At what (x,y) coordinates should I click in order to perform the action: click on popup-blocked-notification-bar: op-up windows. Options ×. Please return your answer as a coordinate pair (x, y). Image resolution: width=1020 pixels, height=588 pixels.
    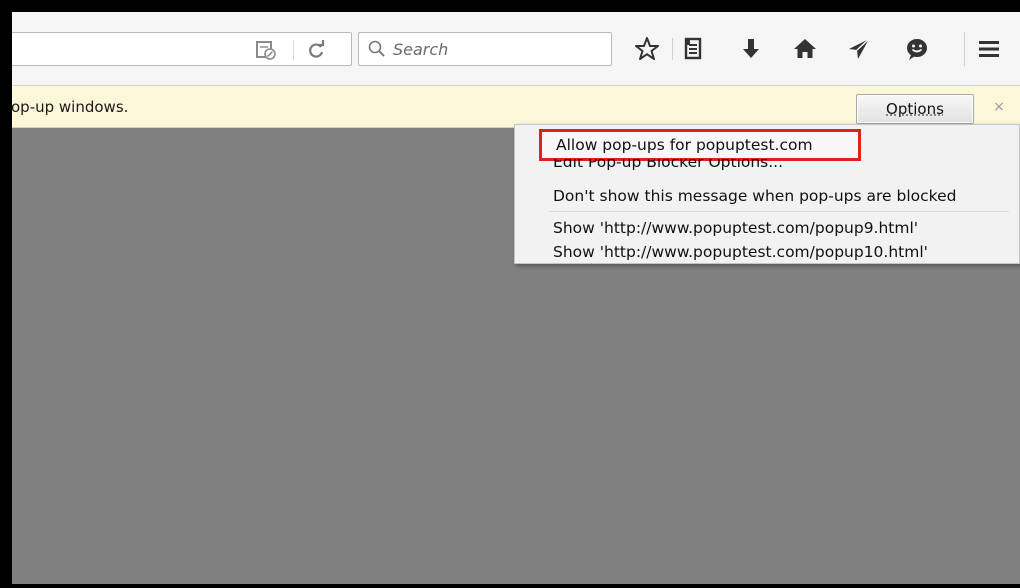
    Looking at the image, I should click on (516, 107).